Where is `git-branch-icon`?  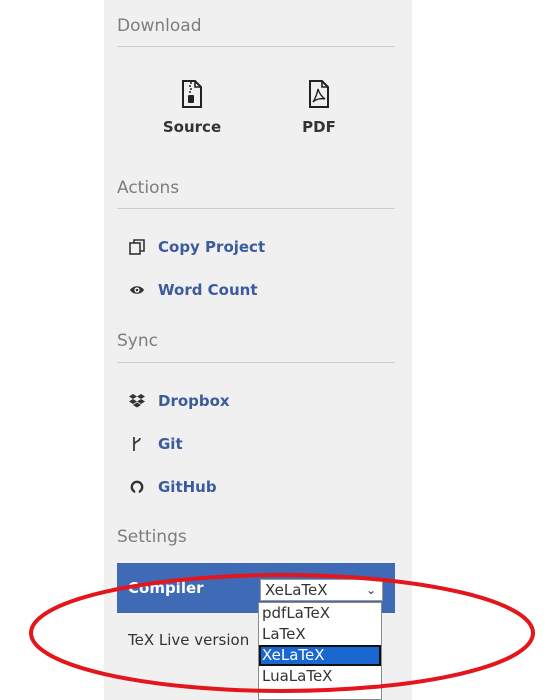 git-branch-icon is located at coordinates (137, 444).